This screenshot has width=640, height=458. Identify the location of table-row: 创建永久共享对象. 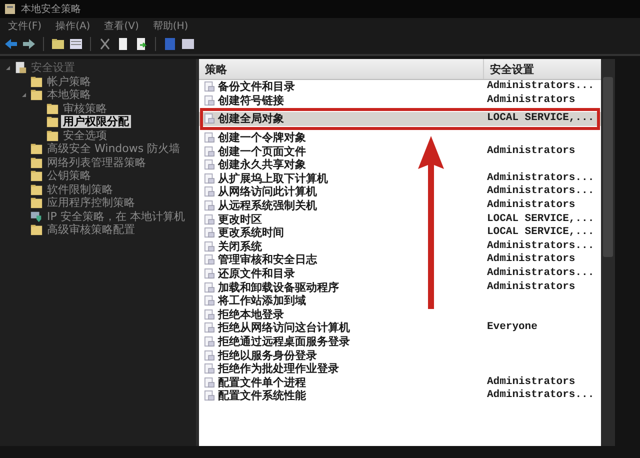
(400, 165).